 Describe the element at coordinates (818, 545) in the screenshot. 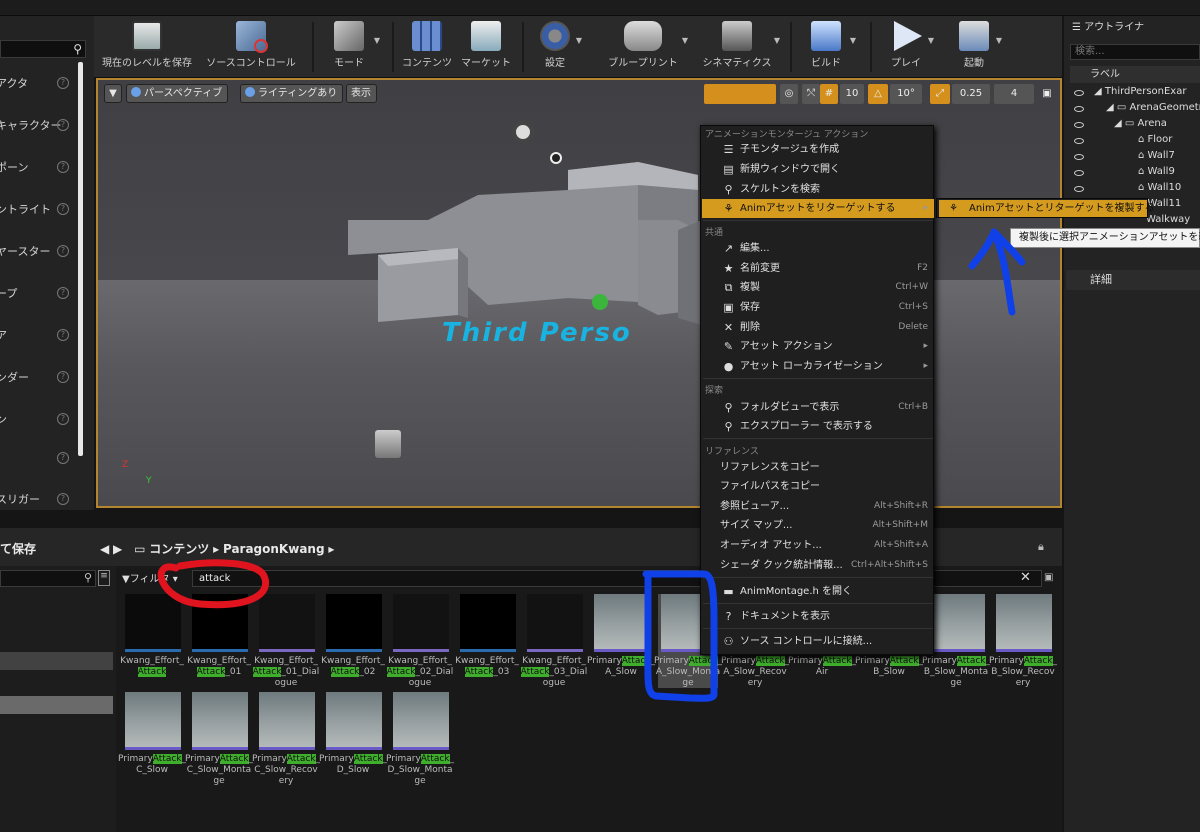

I see `menu-audit-assets: オーディオ アセット... Alt+Shift+A` at that location.